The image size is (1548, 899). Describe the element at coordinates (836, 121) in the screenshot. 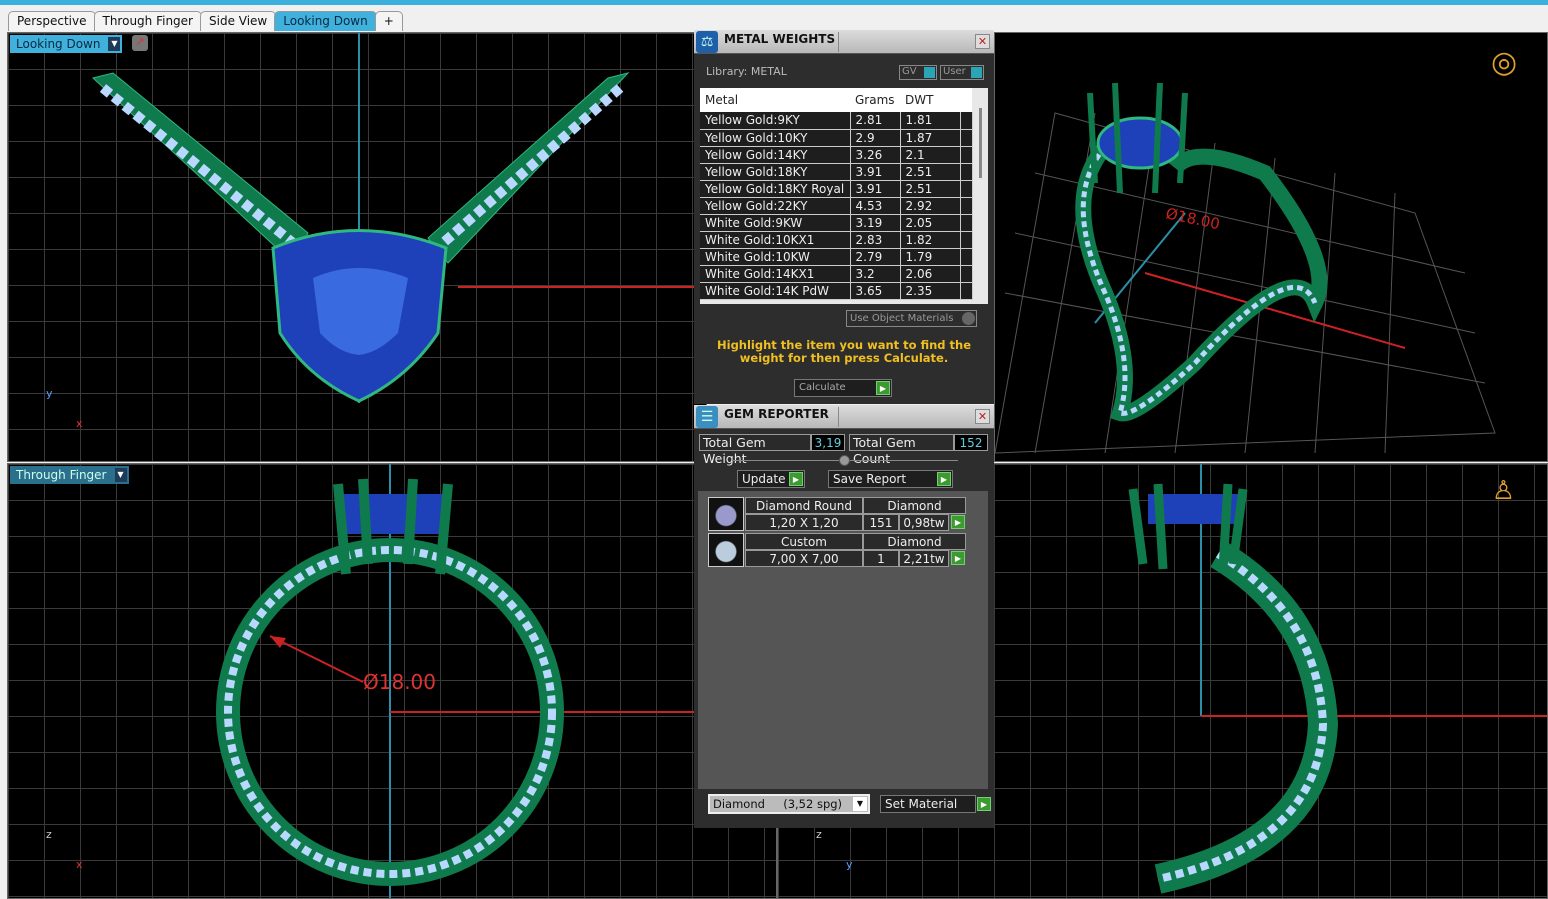

I see `table-row: Yellow Gold:9KY 2.81 1.81` at that location.